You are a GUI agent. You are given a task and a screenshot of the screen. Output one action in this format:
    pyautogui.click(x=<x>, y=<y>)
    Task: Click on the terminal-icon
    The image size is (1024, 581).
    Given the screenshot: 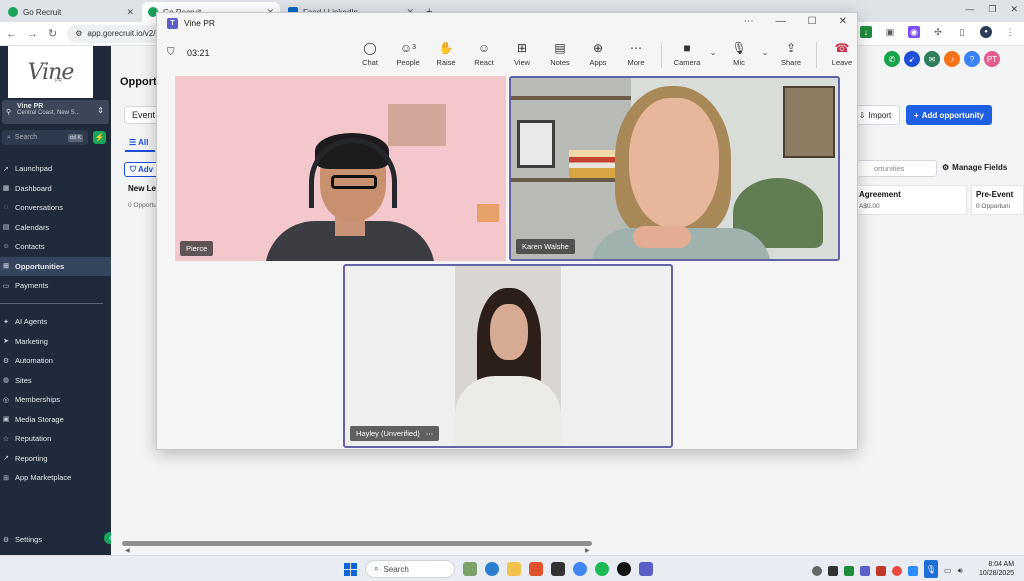 What is the action you would take?
    pyautogui.click(x=558, y=569)
    